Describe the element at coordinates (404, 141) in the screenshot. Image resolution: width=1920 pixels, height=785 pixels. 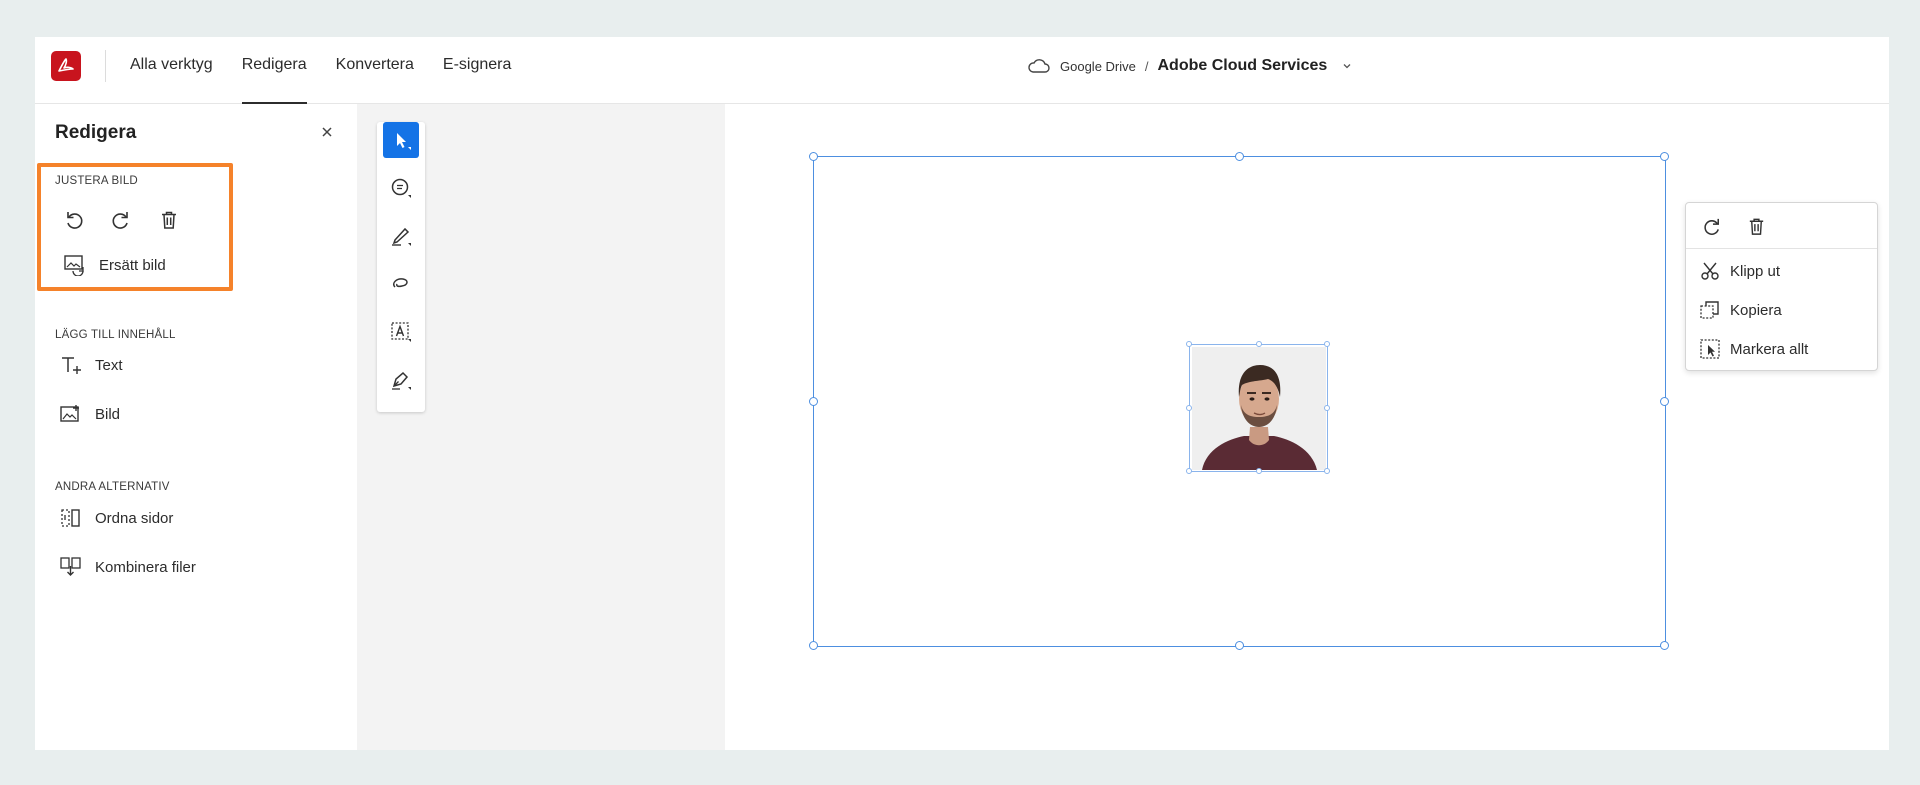
I see `select-icon` at that location.